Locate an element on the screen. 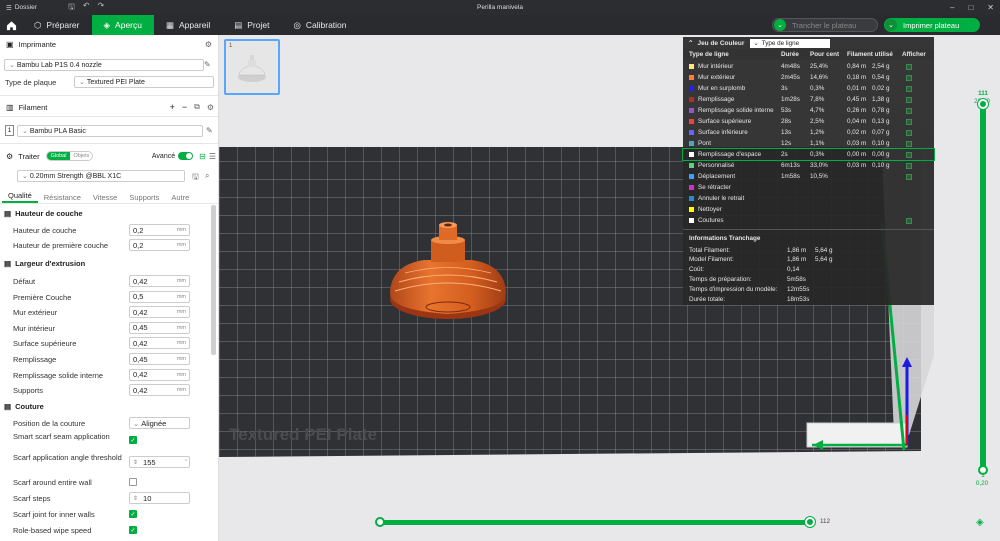 The width and height of the screenshot is (1000, 541). layer-slider is located at coordinates (983, 287).